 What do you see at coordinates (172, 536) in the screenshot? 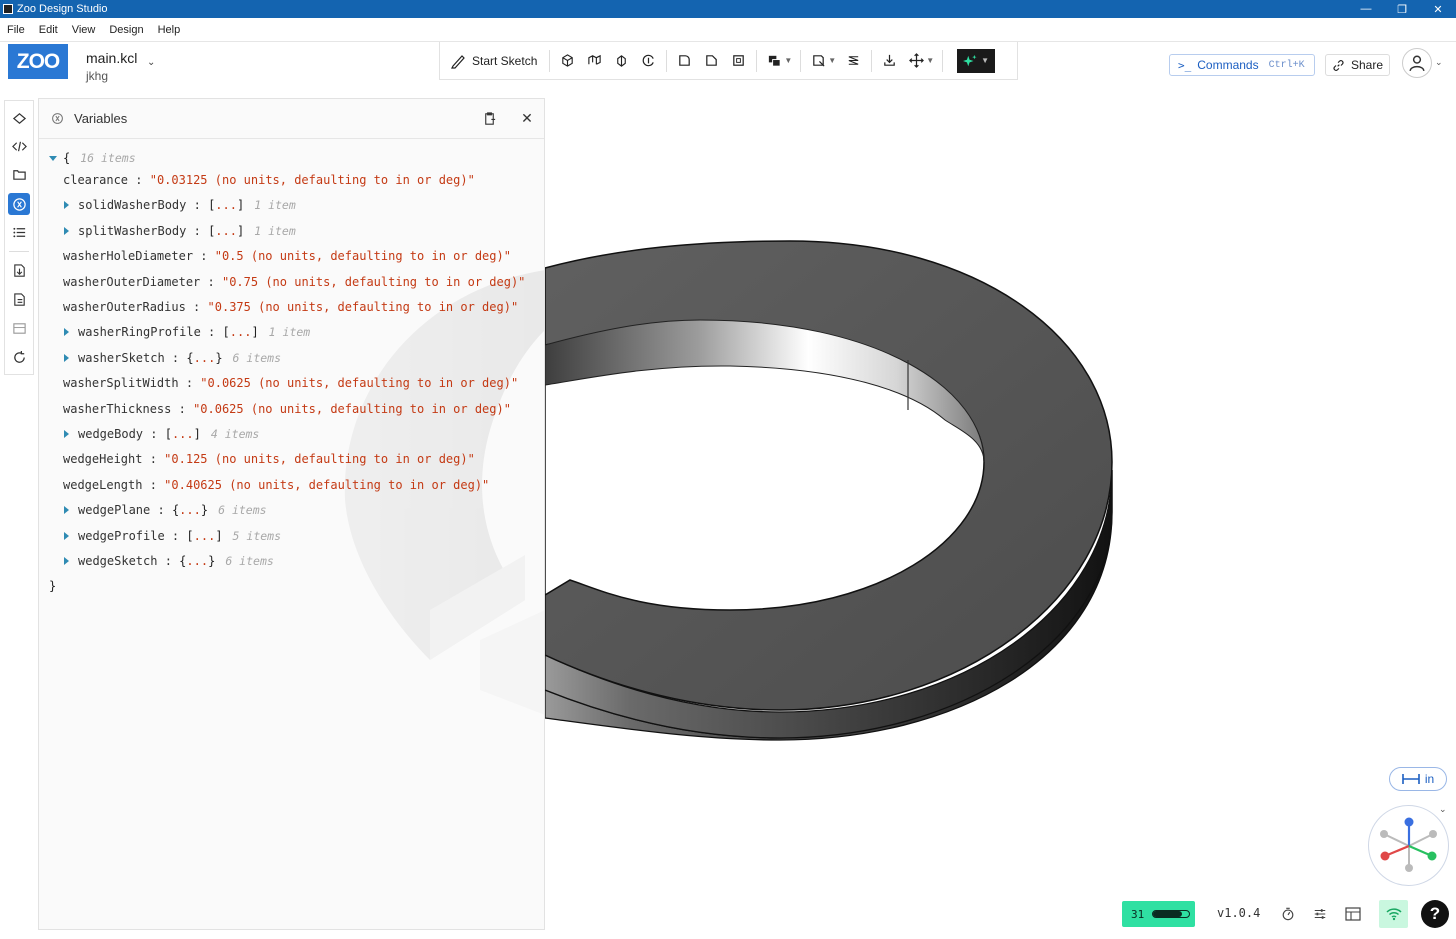
I see `variable-row: wedgeProfile : [...] 5 items` at bounding box center [172, 536].